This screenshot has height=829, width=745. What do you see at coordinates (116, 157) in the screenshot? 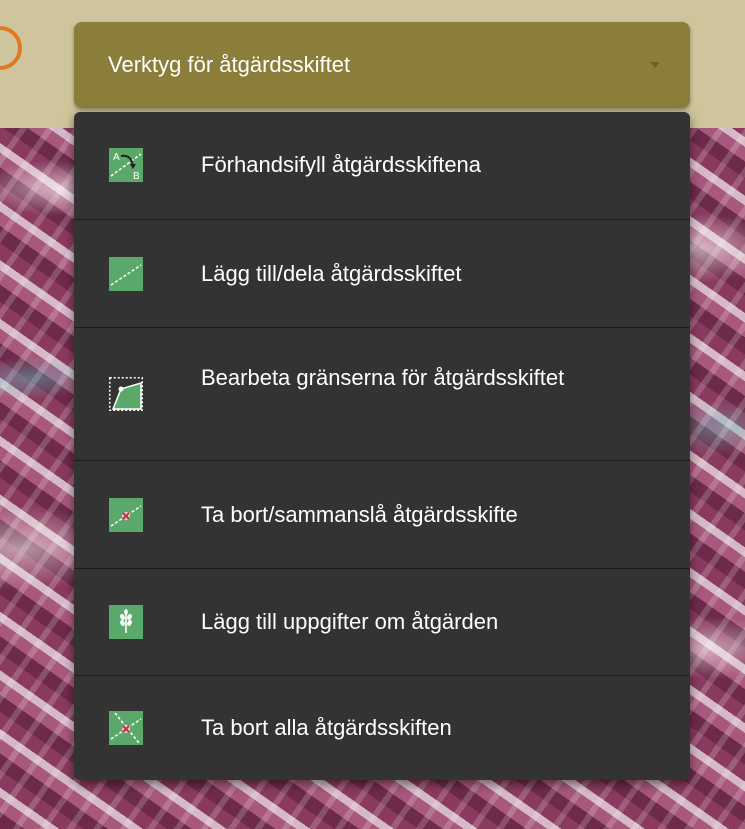
I see `svg-text: A` at bounding box center [116, 157].